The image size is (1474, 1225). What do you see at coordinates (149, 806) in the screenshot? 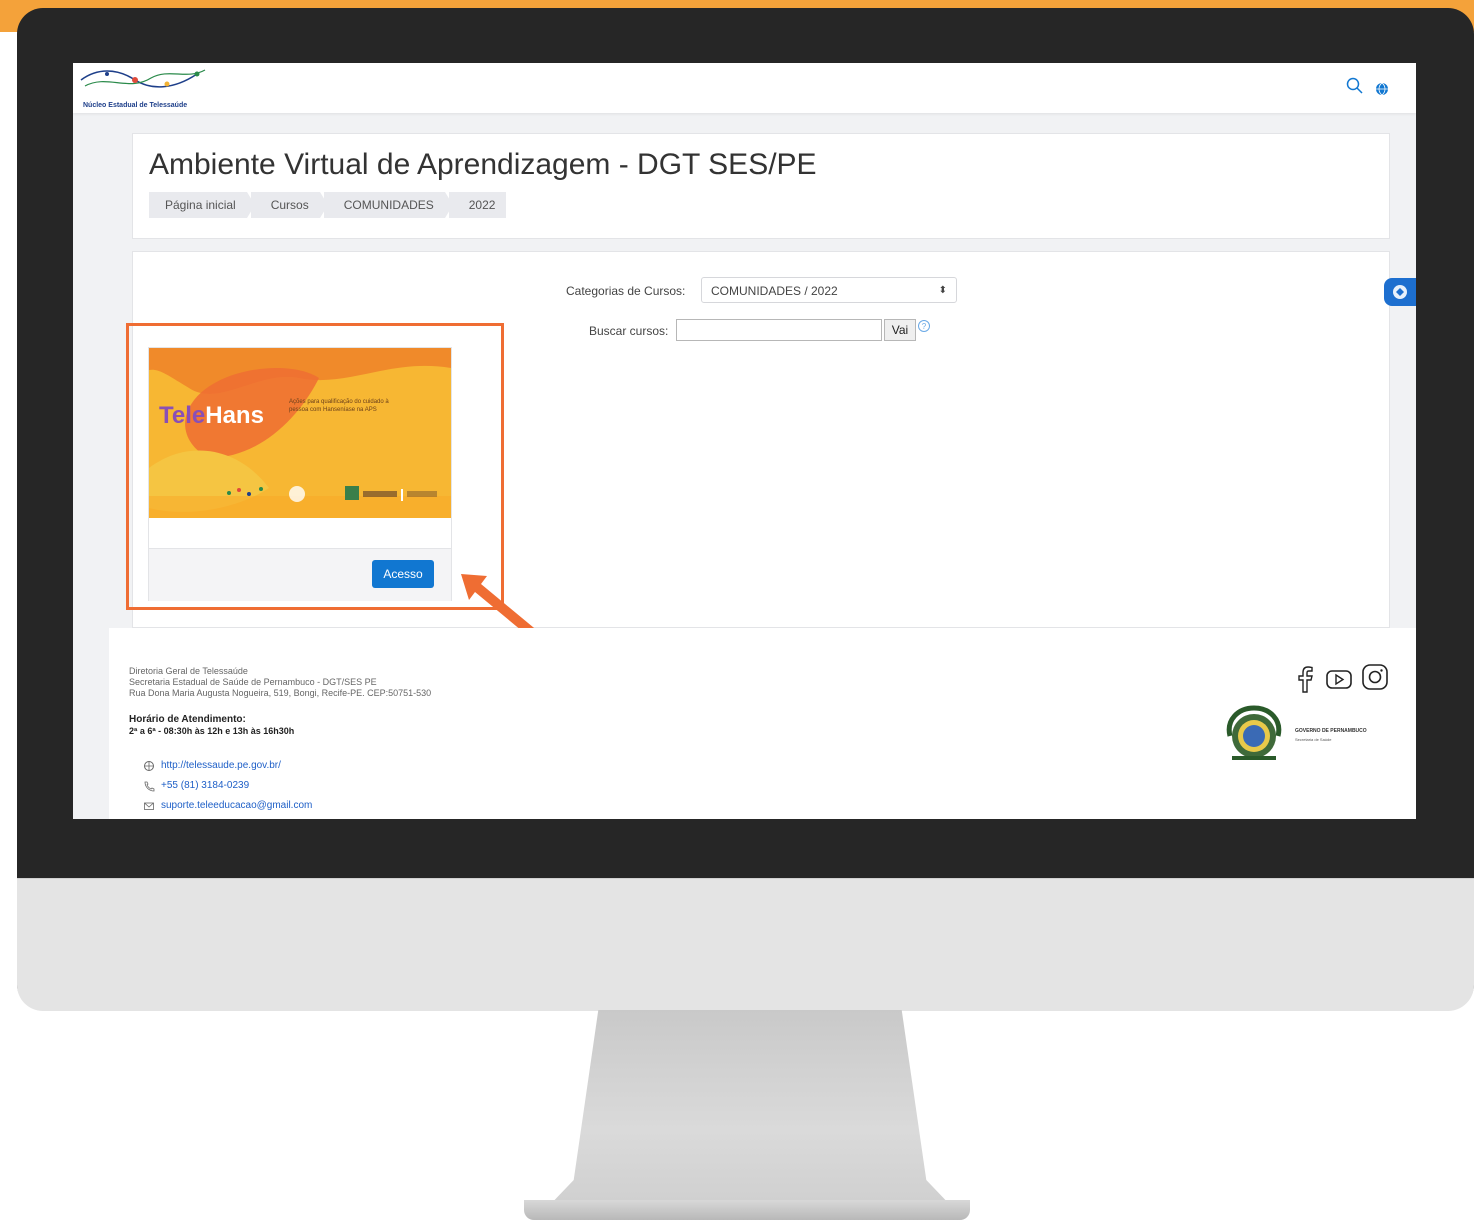
I see `mail-icon` at bounding box center [149, 806].